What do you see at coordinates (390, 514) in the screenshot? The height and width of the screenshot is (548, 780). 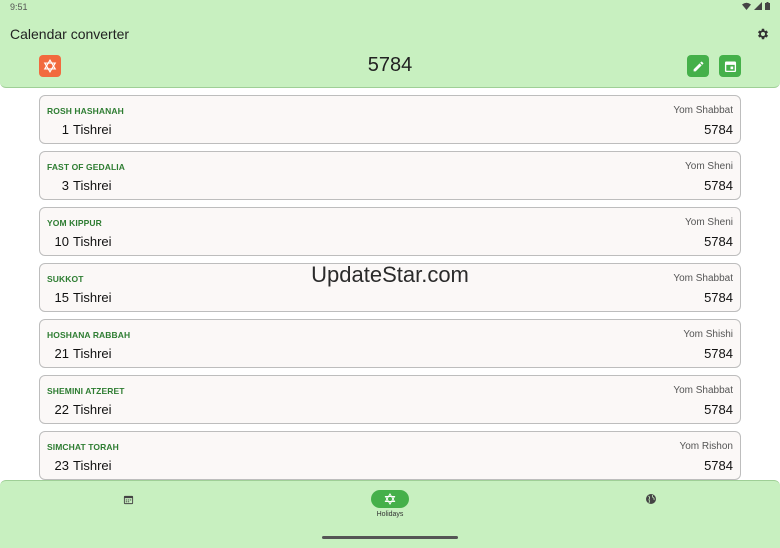 I see `nav-holidays-label: Holidays` at bounding box center [390, 514].